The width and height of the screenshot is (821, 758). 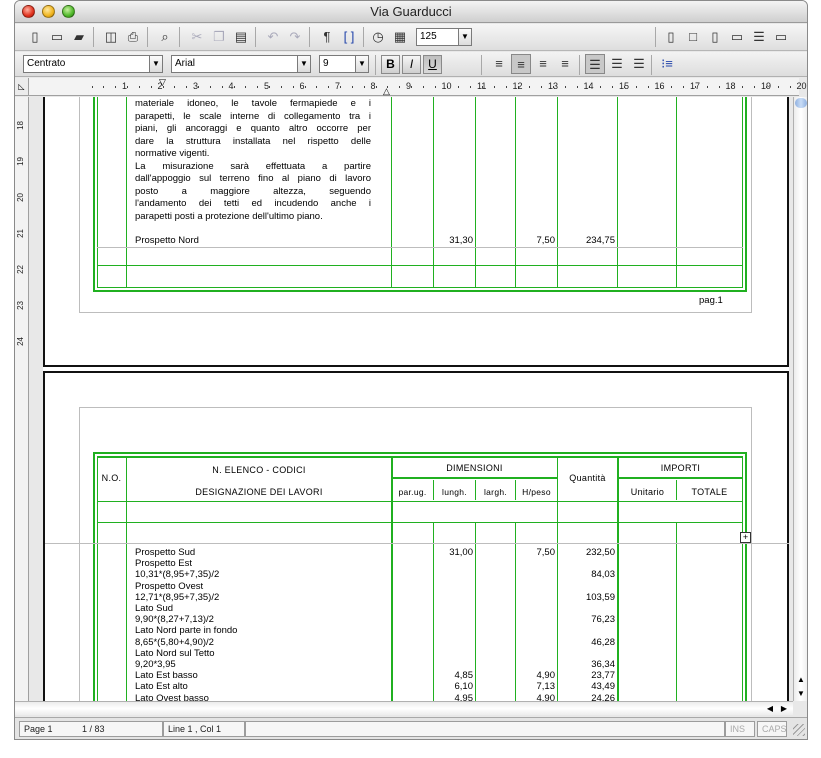 I want to click on italic-button: I, so click(x=411, y=64).